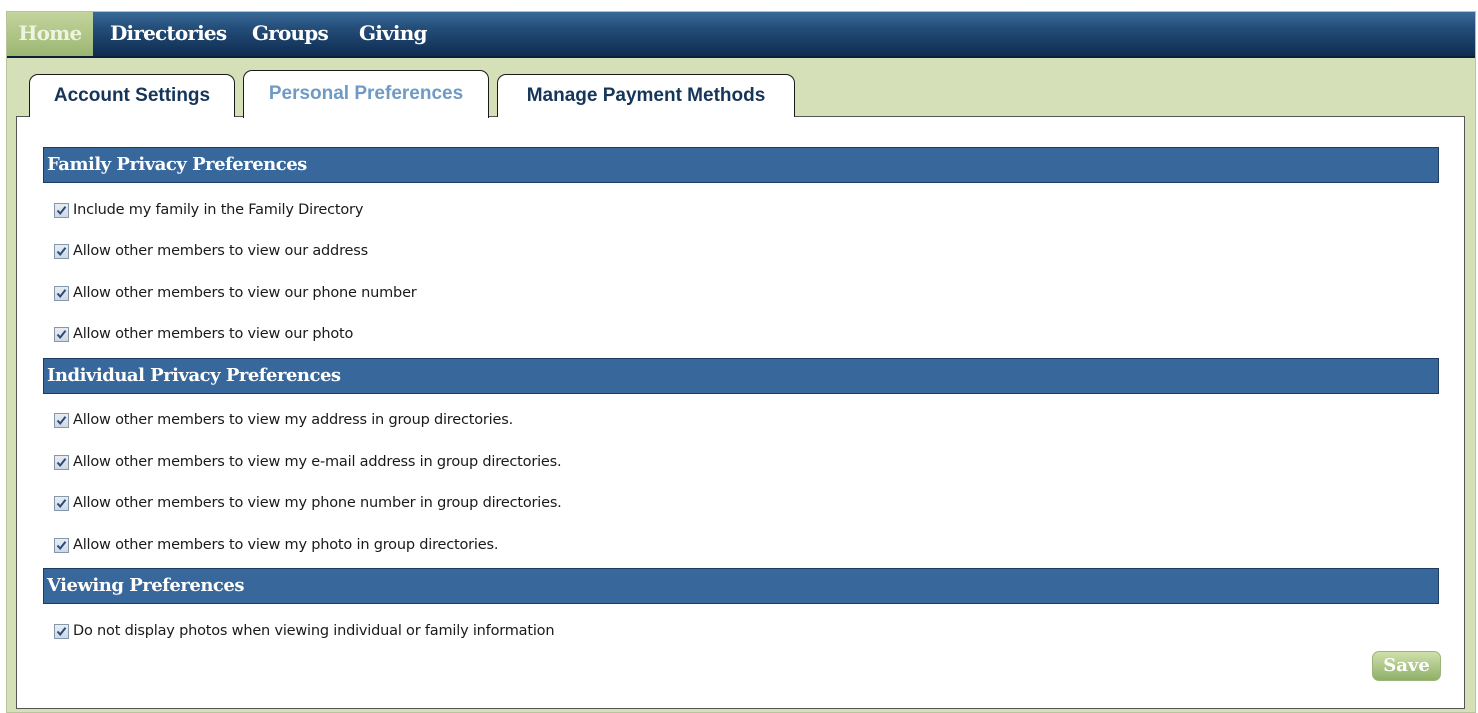  What do you see at coordinates (50, 34) in the screenshot?
I see `nav-home: Home` at bounding box center [50, 34].